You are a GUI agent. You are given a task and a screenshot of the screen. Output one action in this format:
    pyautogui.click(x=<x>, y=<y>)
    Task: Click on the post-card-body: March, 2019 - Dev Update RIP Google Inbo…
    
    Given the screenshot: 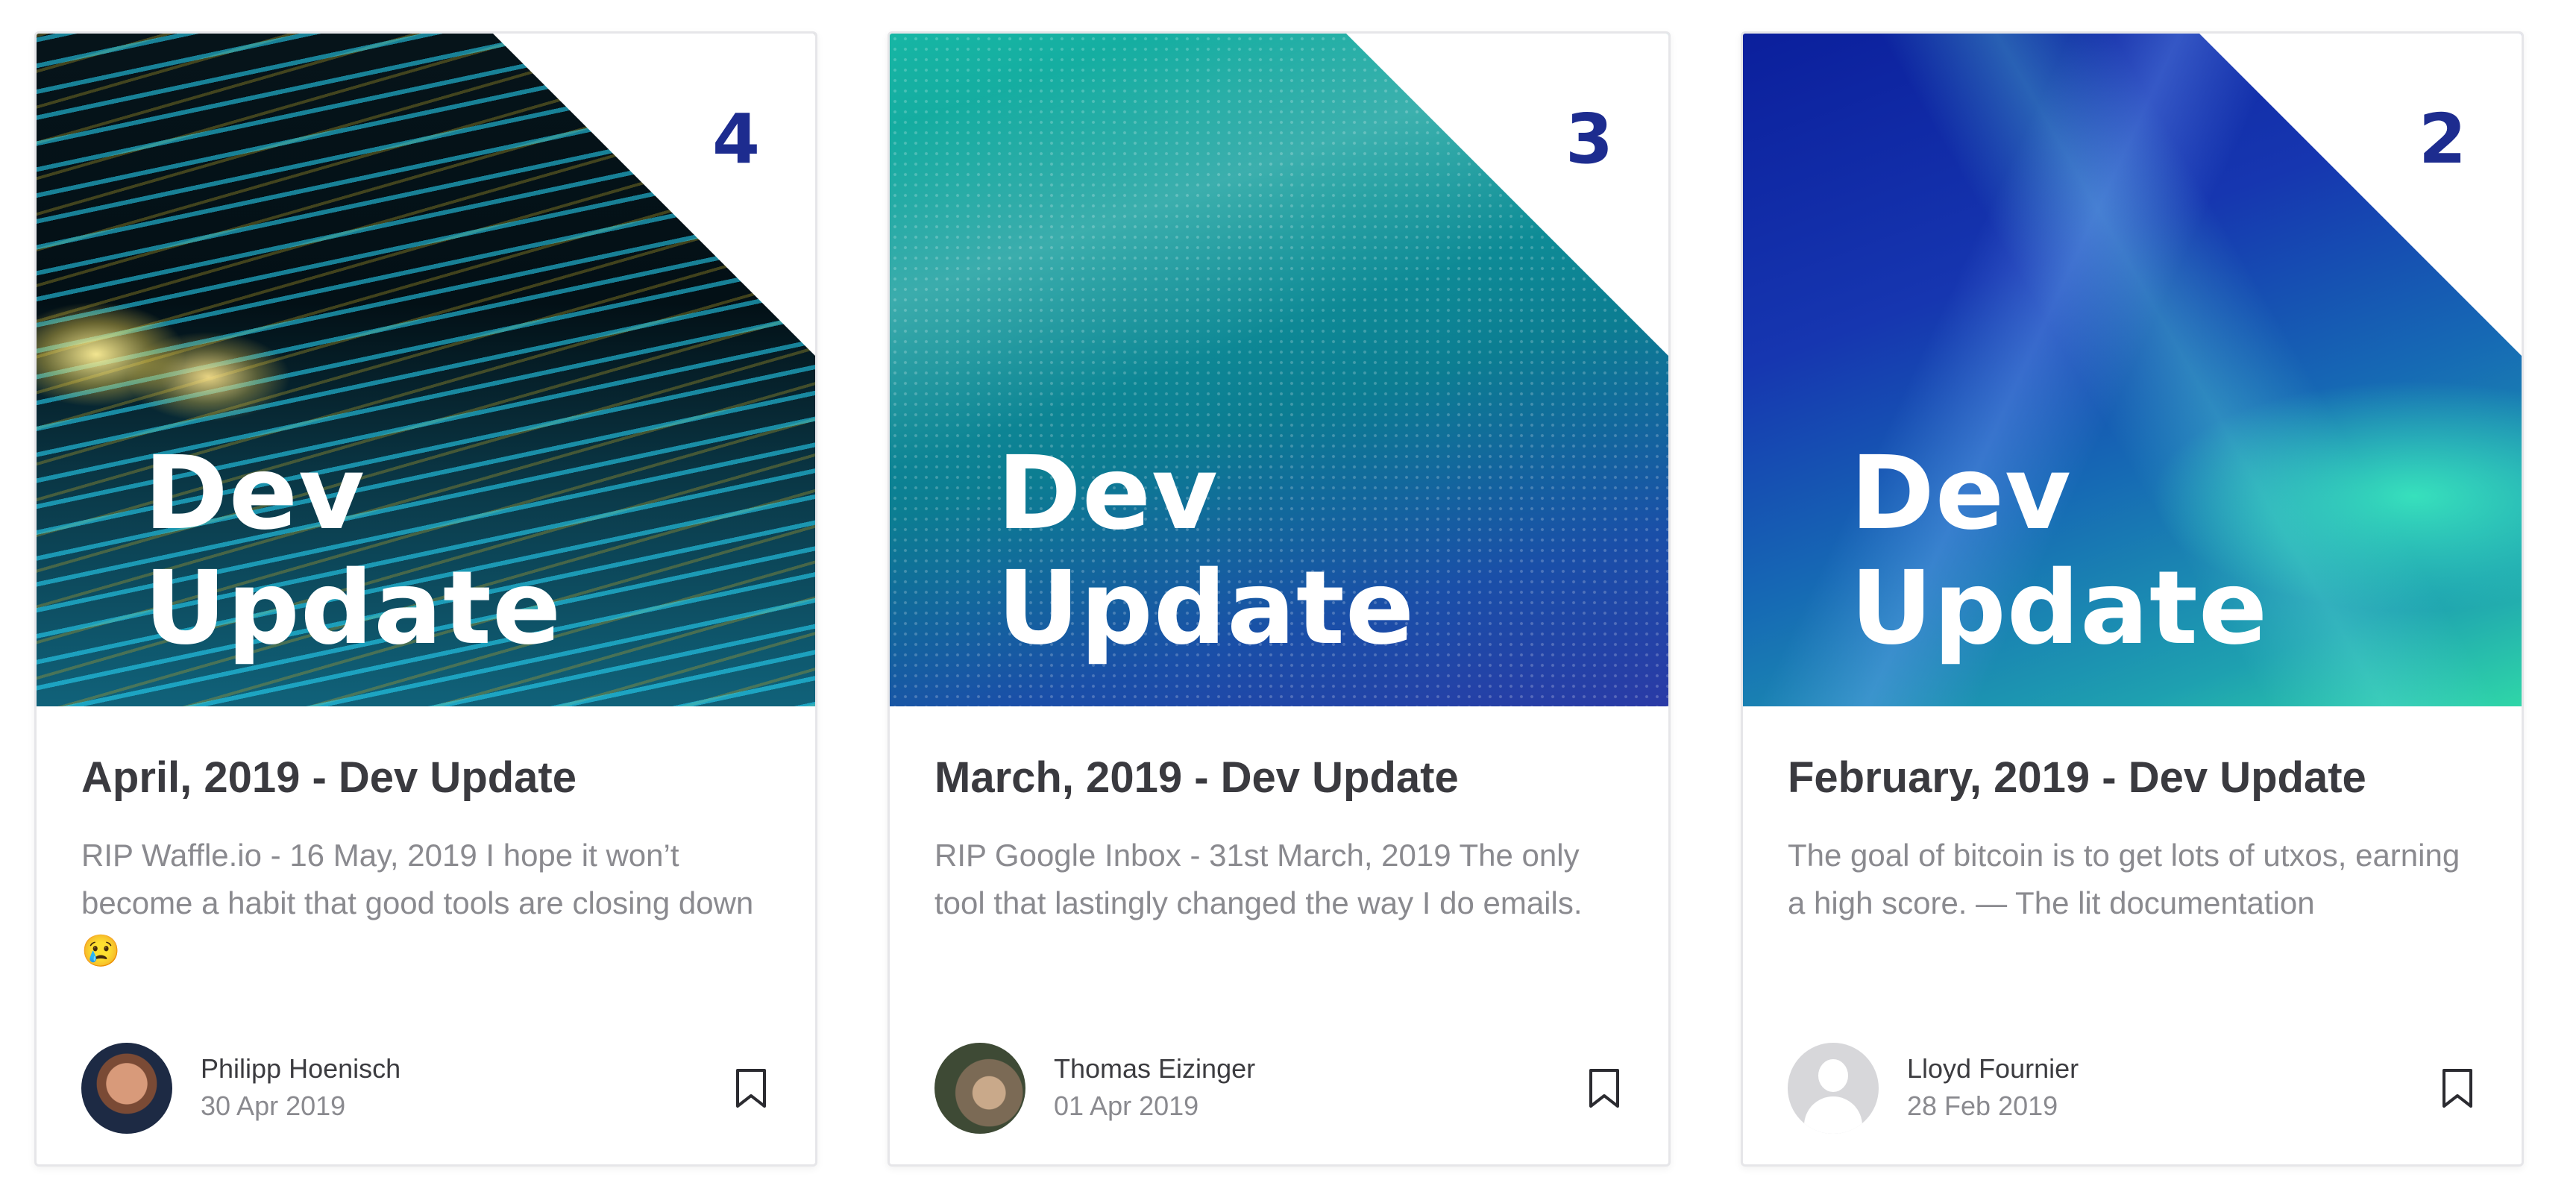 What is the action you would take?
    pyautogui.click(x=1279, y=817)
    